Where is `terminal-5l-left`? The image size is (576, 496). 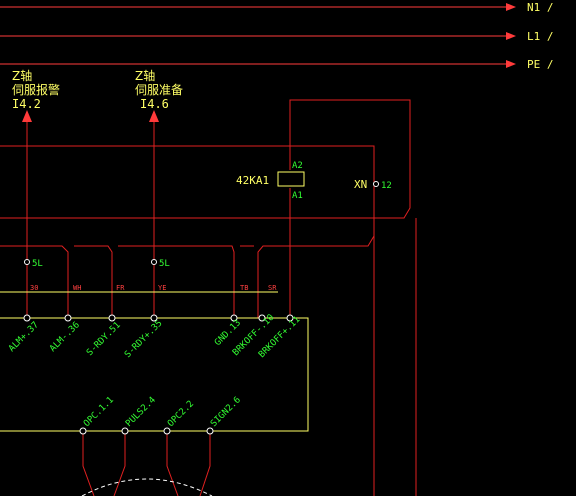
terminal-5l-left is located at coordinates (27, 262).